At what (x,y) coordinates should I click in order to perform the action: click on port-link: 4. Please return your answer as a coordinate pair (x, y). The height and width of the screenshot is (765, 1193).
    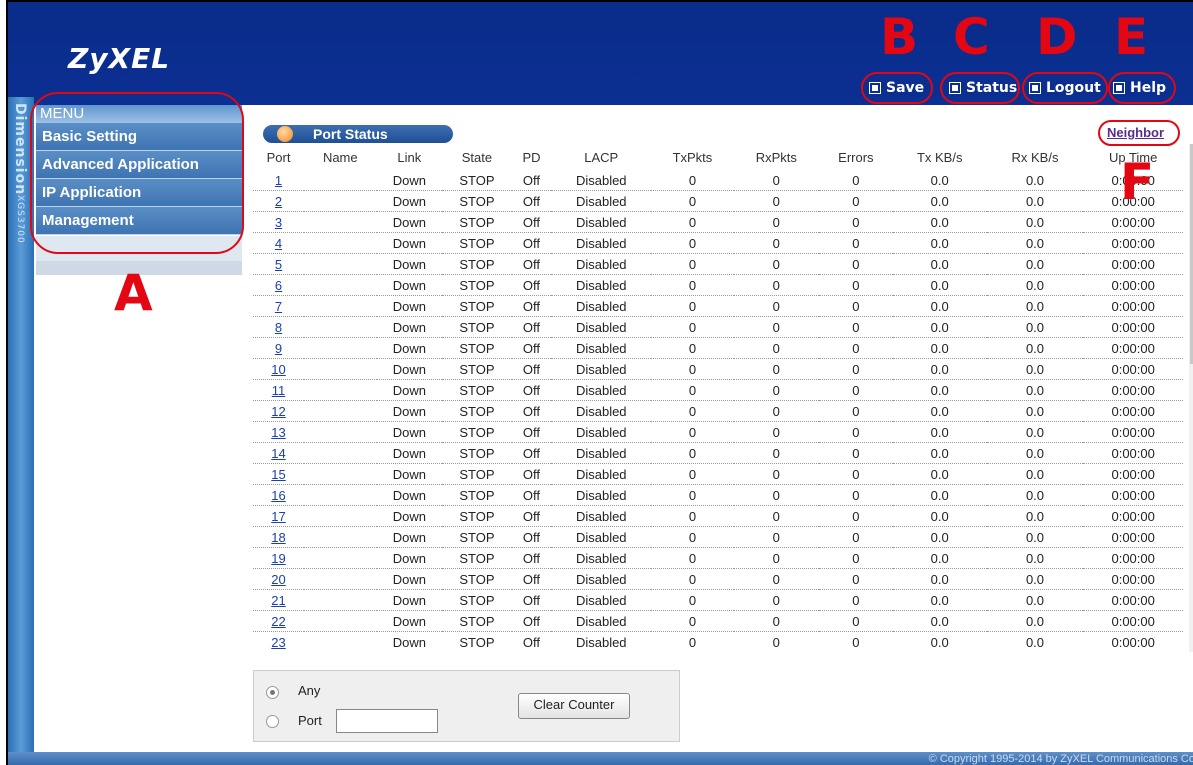
    Looking at the image, I should click on (278, 243).